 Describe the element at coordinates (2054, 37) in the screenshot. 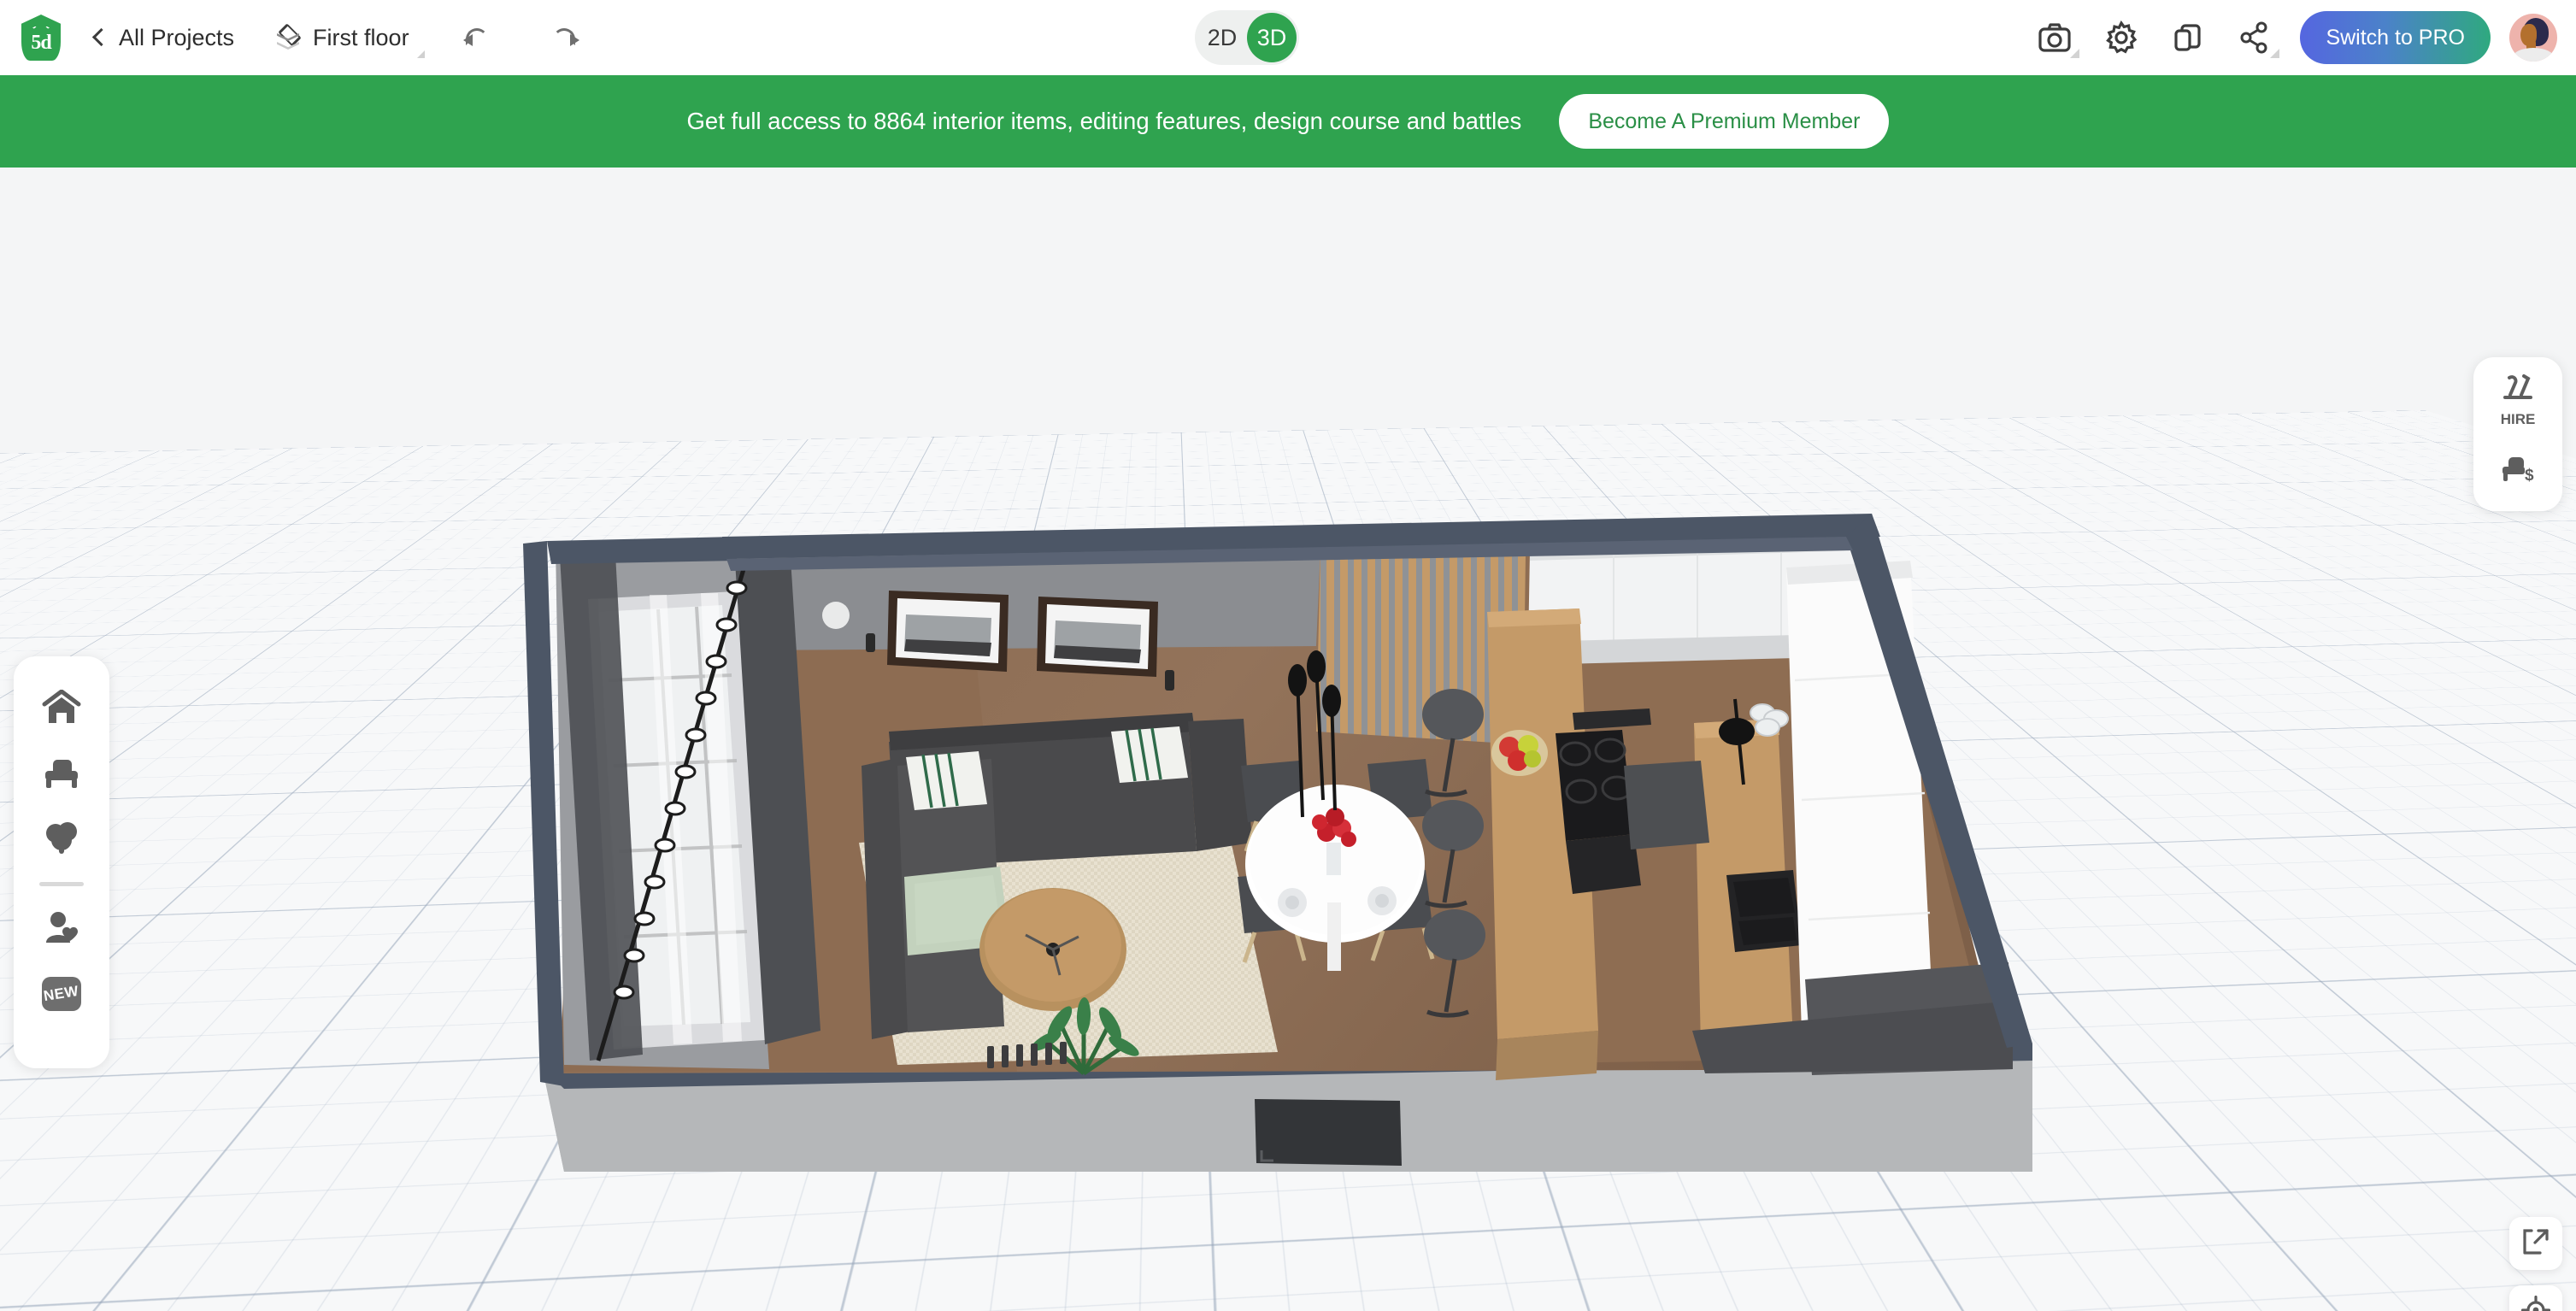

I see `camera-icon` at that location.